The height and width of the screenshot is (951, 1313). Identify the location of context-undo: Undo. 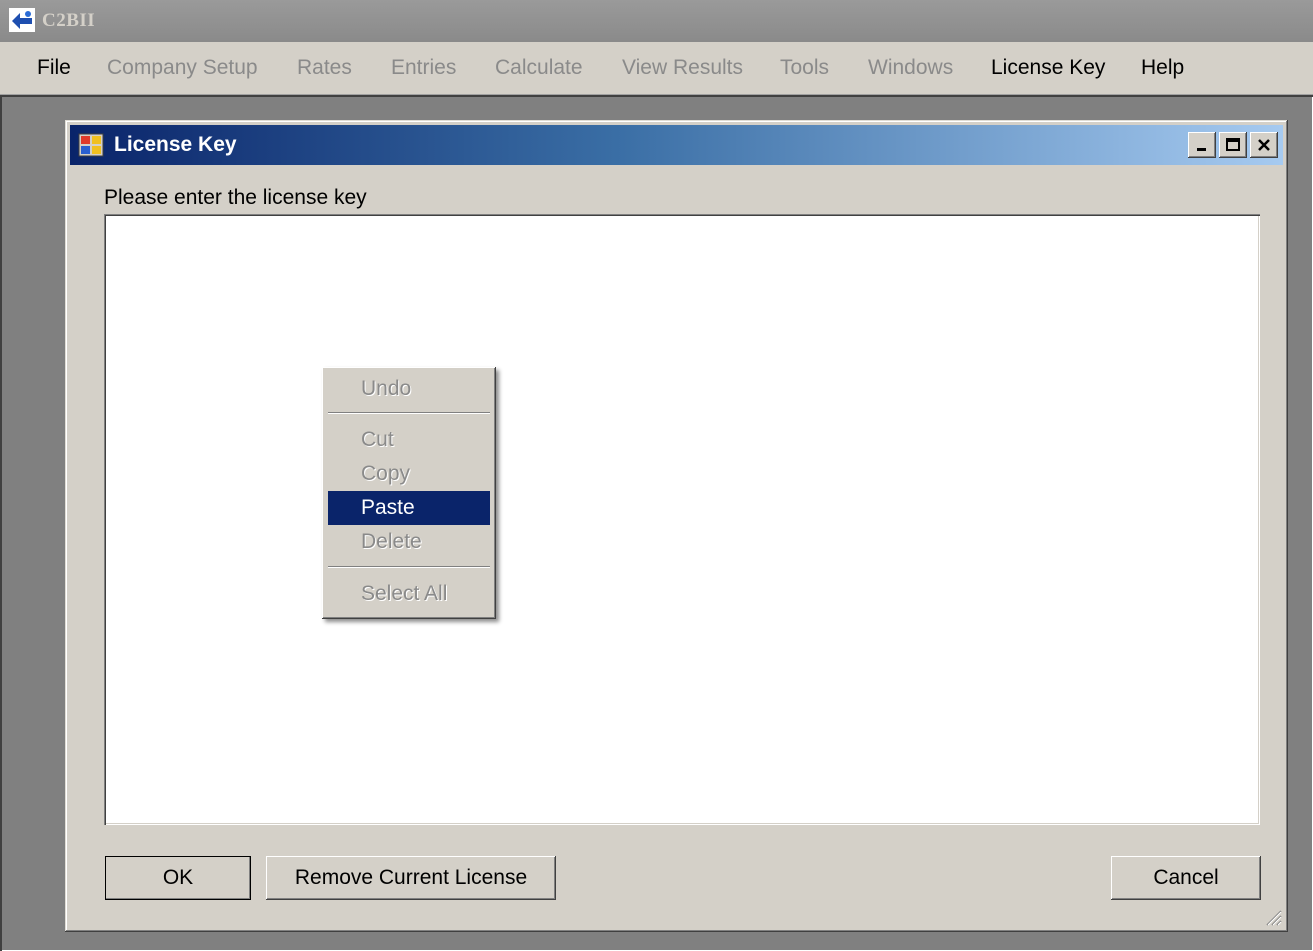
(409, 389).